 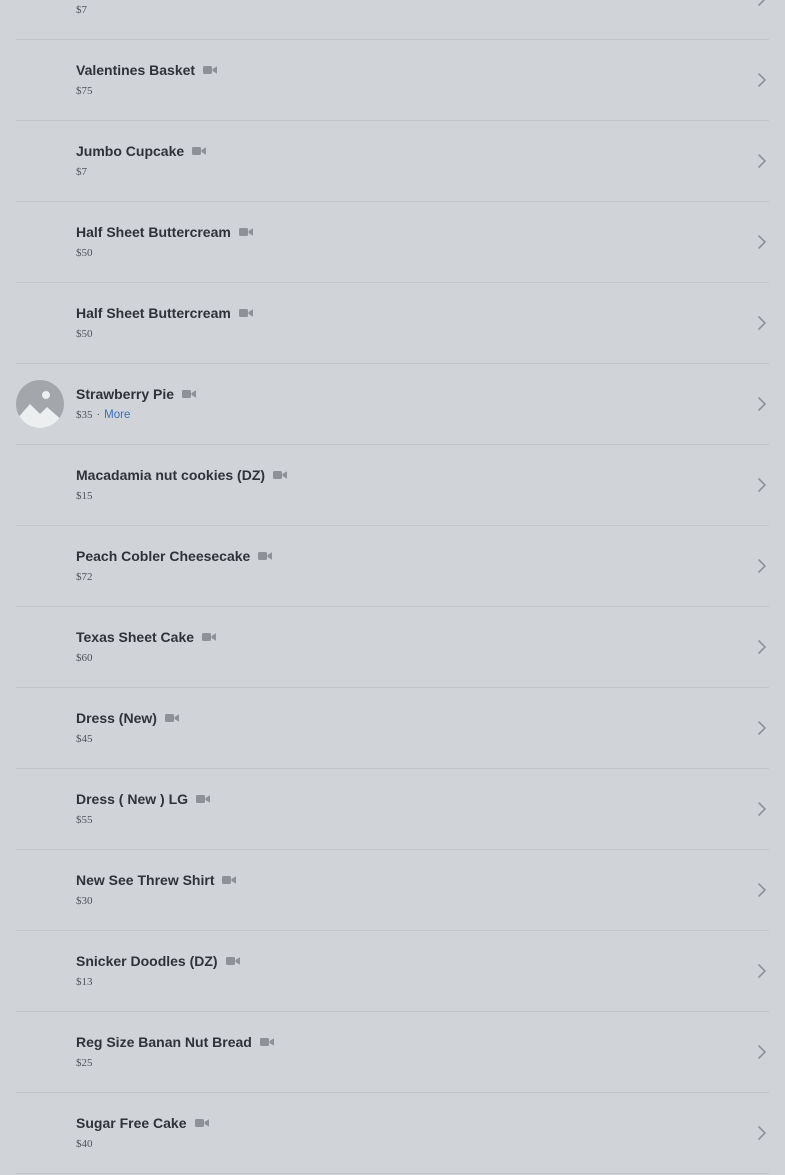 I want to click on image-placeholder-icon, so click(x=40, y=409).